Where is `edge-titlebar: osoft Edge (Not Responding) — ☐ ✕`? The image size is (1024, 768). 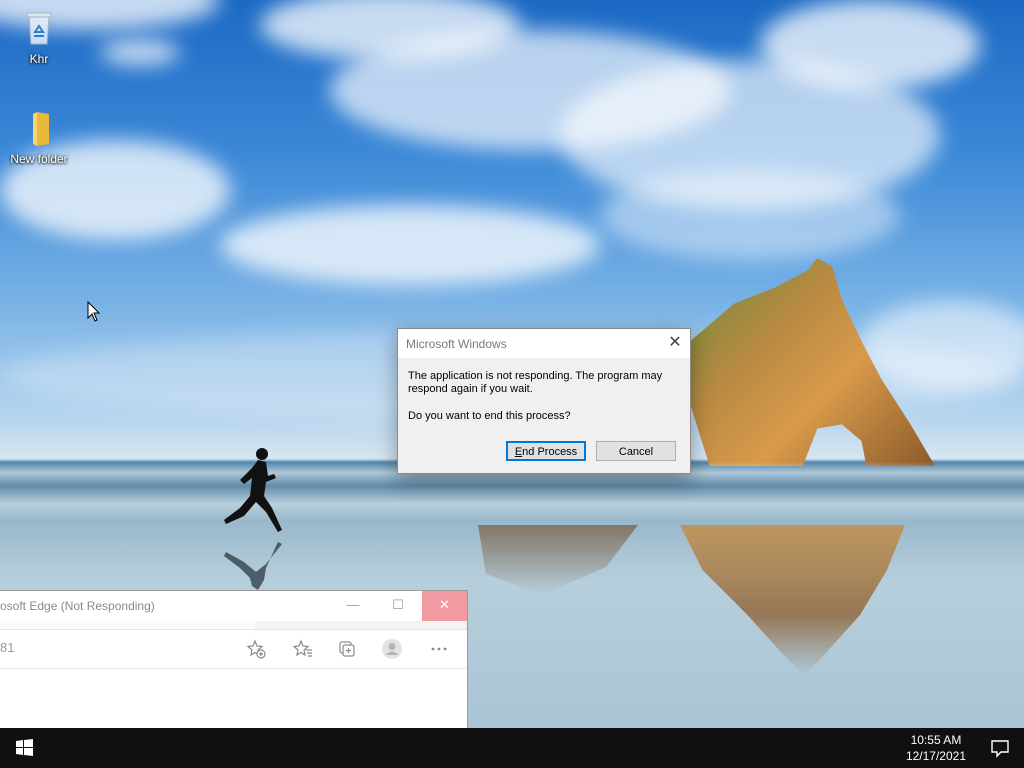
edge-titlebar: osoft Edge (Not Responding) — ☐ ✕ is located at coordinates (233, 606).